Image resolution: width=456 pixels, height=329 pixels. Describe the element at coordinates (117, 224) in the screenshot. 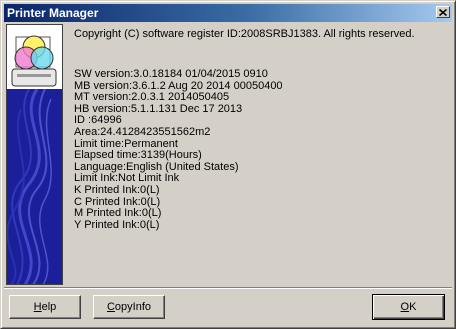

I see `y-printed-ink: Y Printed Ink:0(L)` at that location.